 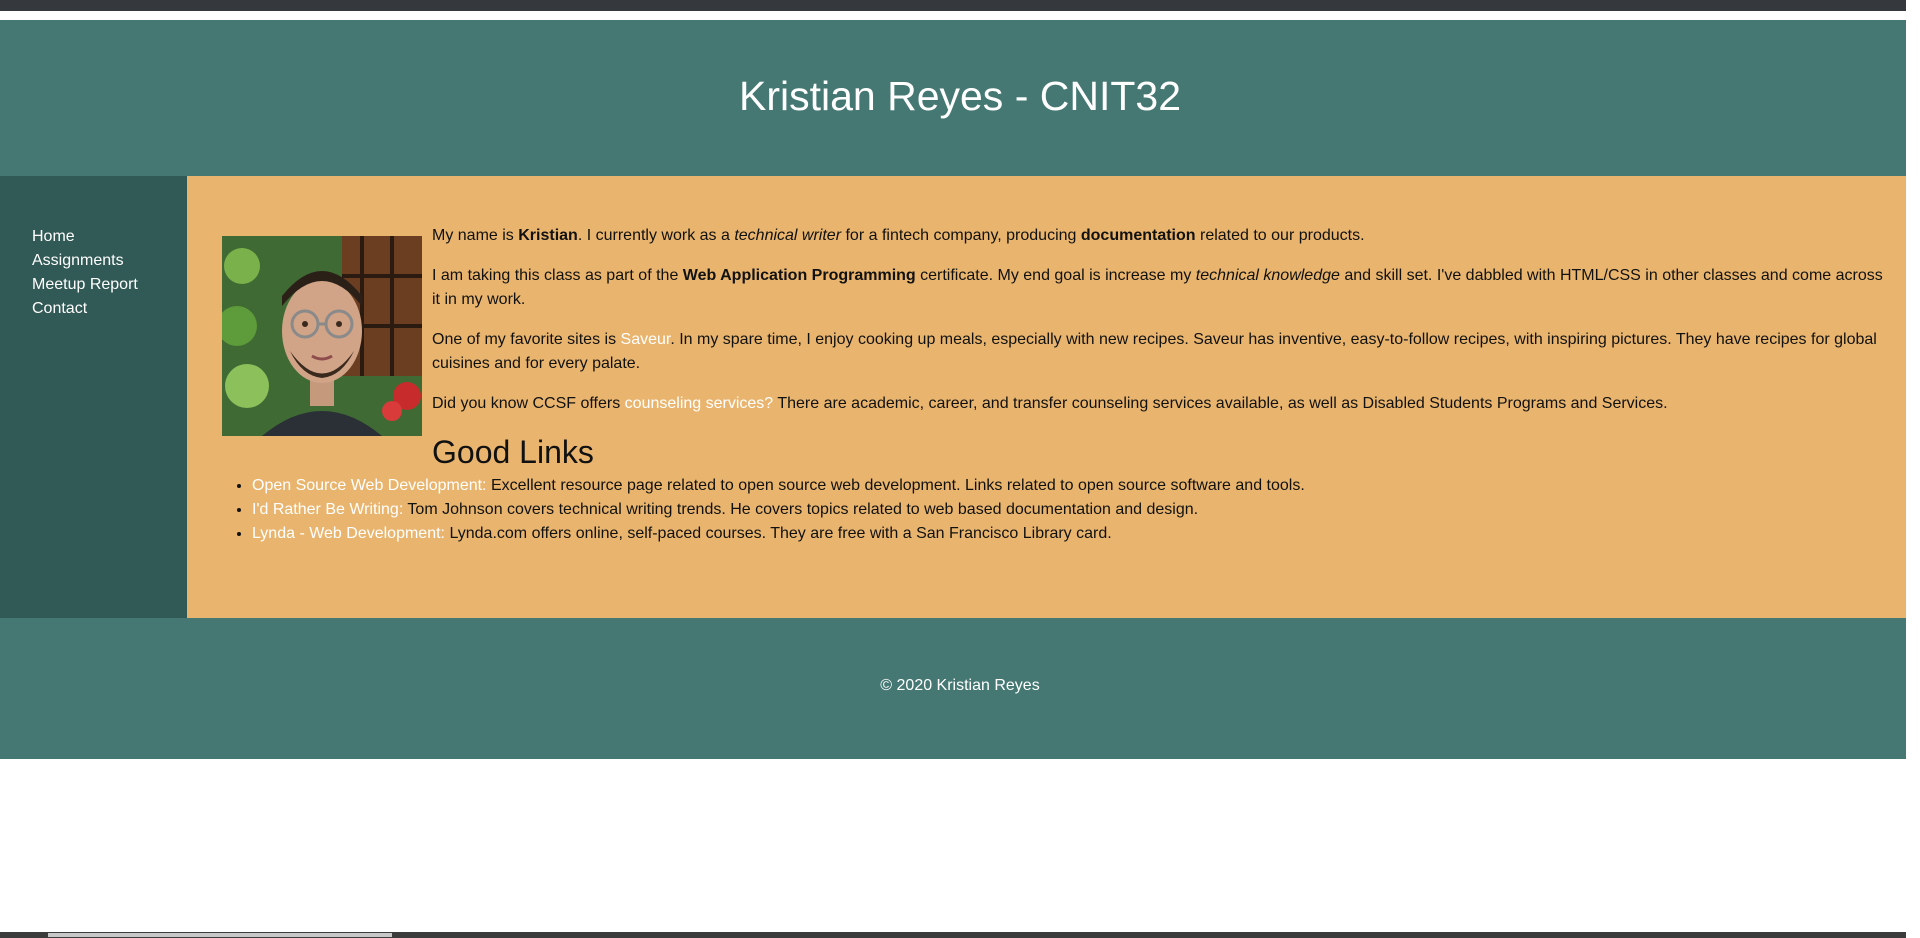 I want to click on ccsf-text-1: Did you know CCSF offers, so click(x=528, y=403).